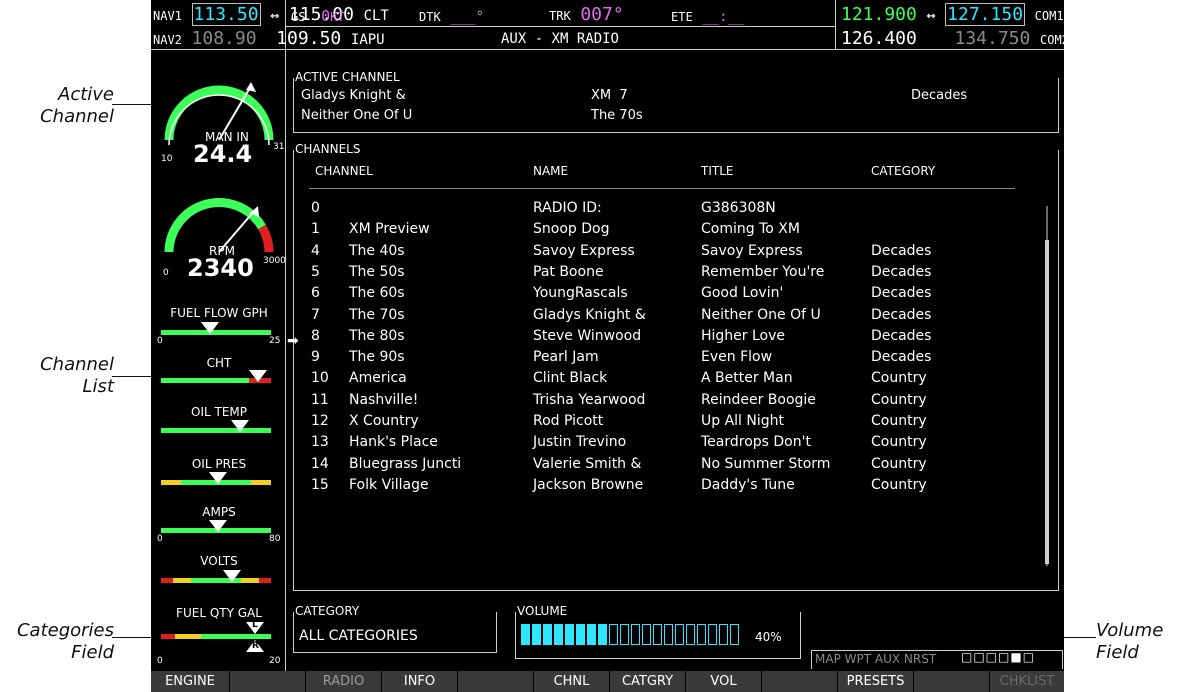  Describe the element at coordinates (952, 38) in the screenshot. I see `com2-row: 126.400 134.750 COM2` at that location.